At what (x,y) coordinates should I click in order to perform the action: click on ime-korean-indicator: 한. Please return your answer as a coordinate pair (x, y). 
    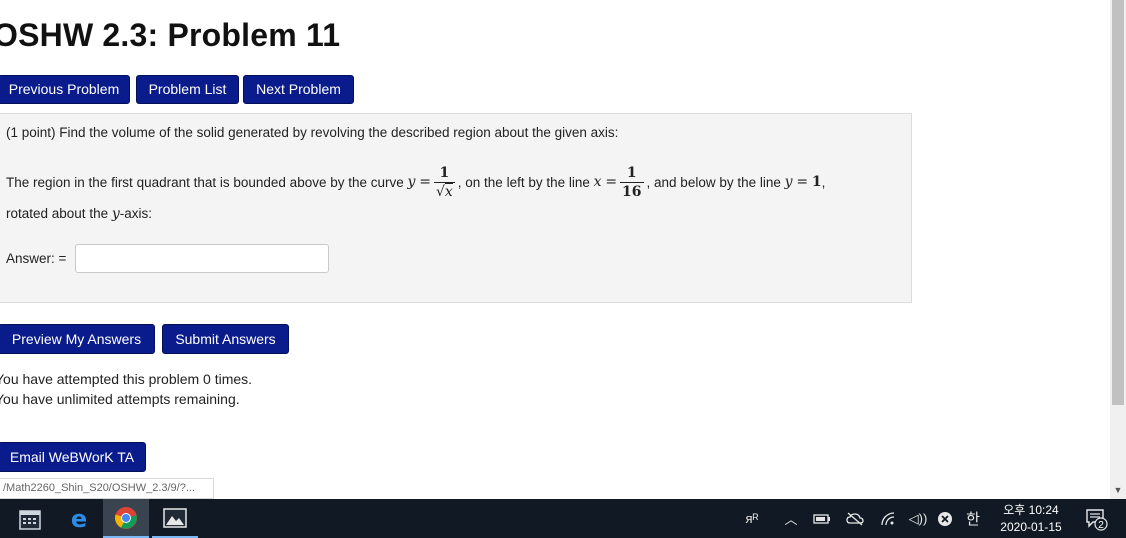
    Looking at the image, I should click on (973, 518).